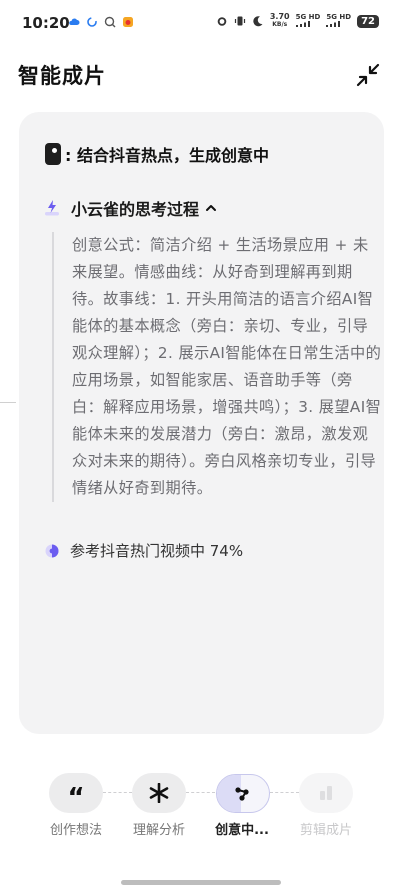  Describe the element at coordinates (52, 208) in the screenshot. I see `lightning-icon` at that location.